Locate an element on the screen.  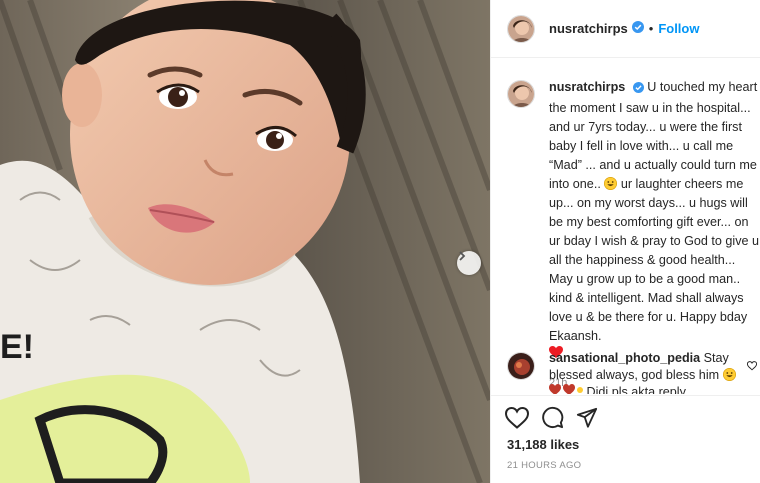
comment-body-2: Didi pls akta reply is located at coordinates (636, 389).